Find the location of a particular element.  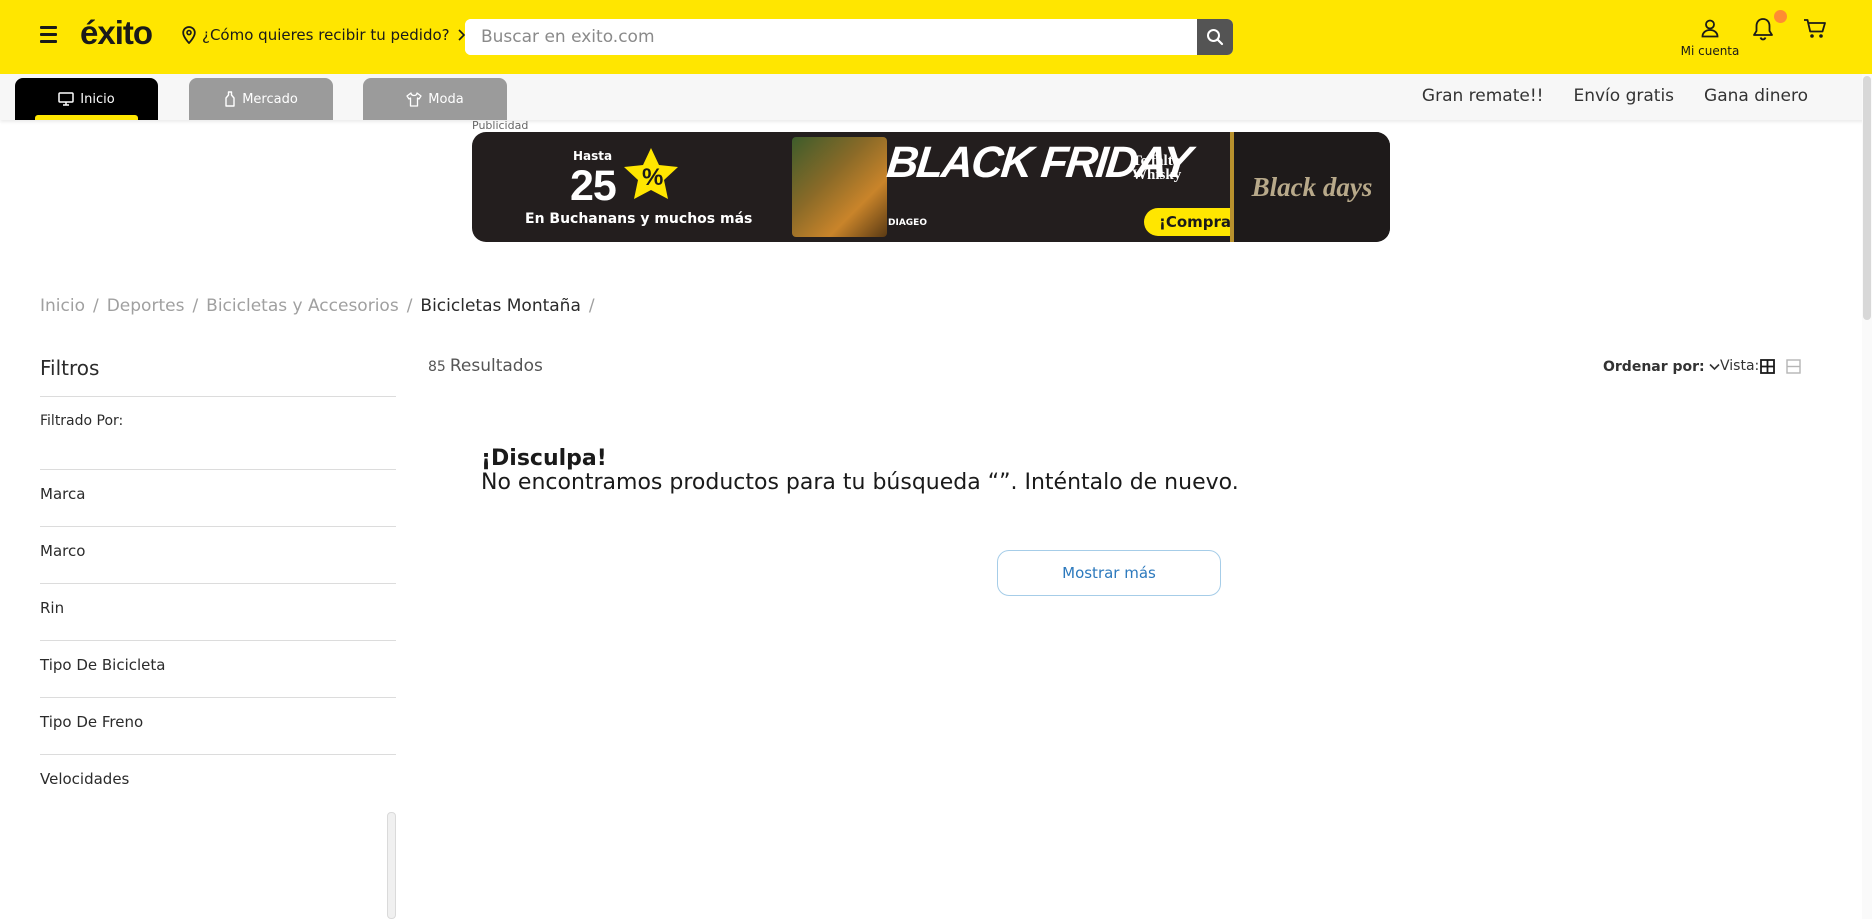

empty-state-title: ¡Disculpa! is located at coordinates (544, 458).